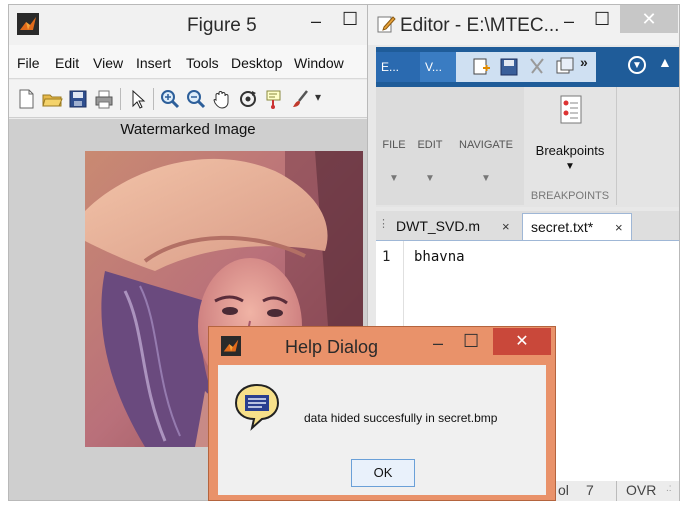 The height and width of the screenshot is (505, 684). I want to click on new-file-icon, so click(26, 99).